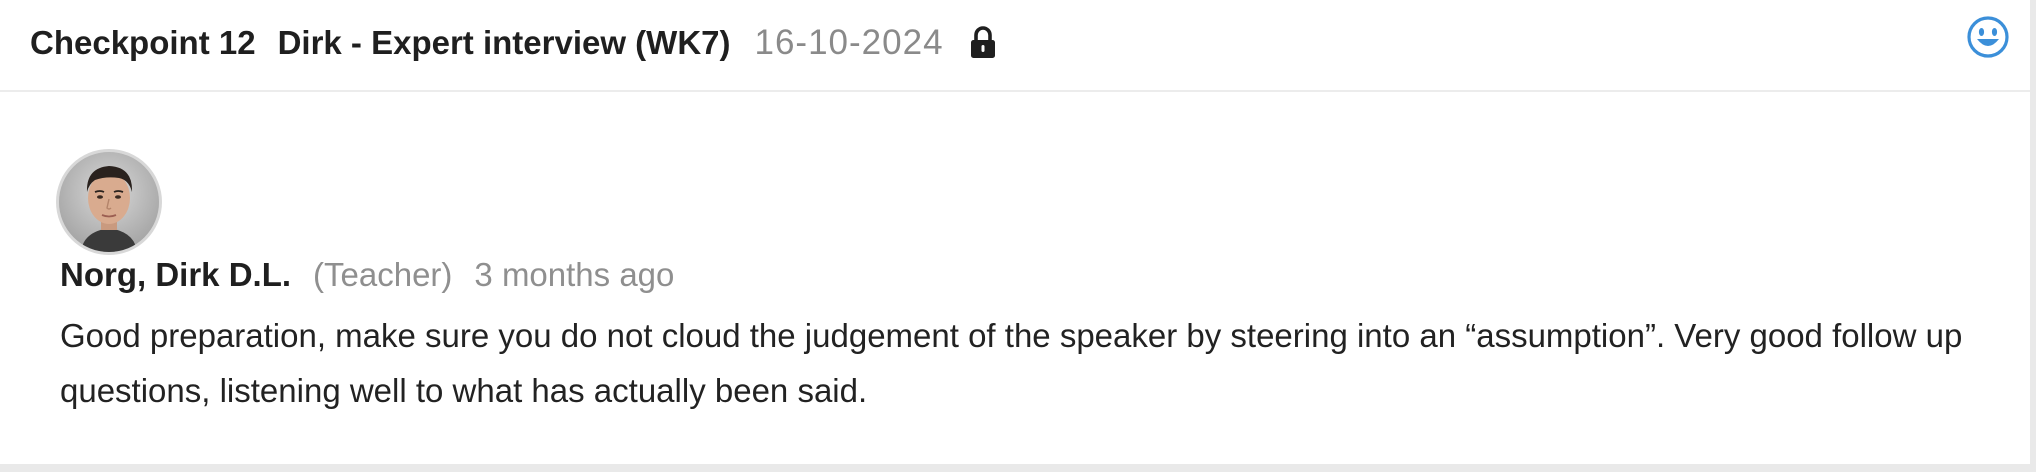 This screenshot has width=2036, height=472. I want to click on comment-meta: Norg, Dirk D.L. (Teacher) 3 months ago, so click(367, 279).